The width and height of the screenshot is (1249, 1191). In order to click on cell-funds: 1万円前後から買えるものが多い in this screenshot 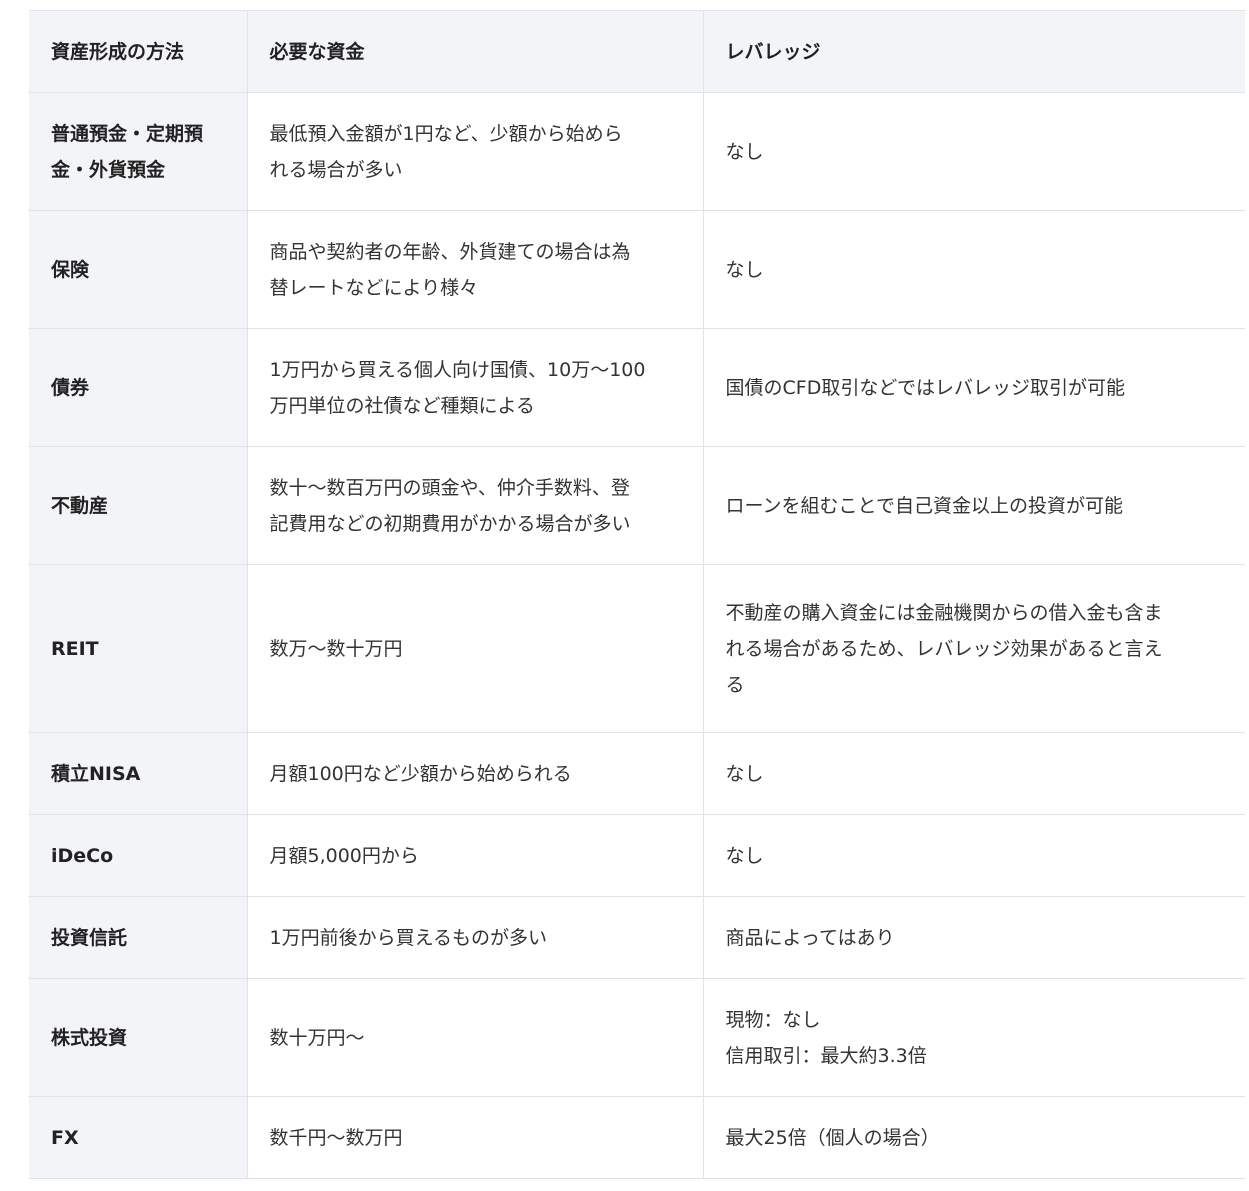, I will do `click(475, 937)`.